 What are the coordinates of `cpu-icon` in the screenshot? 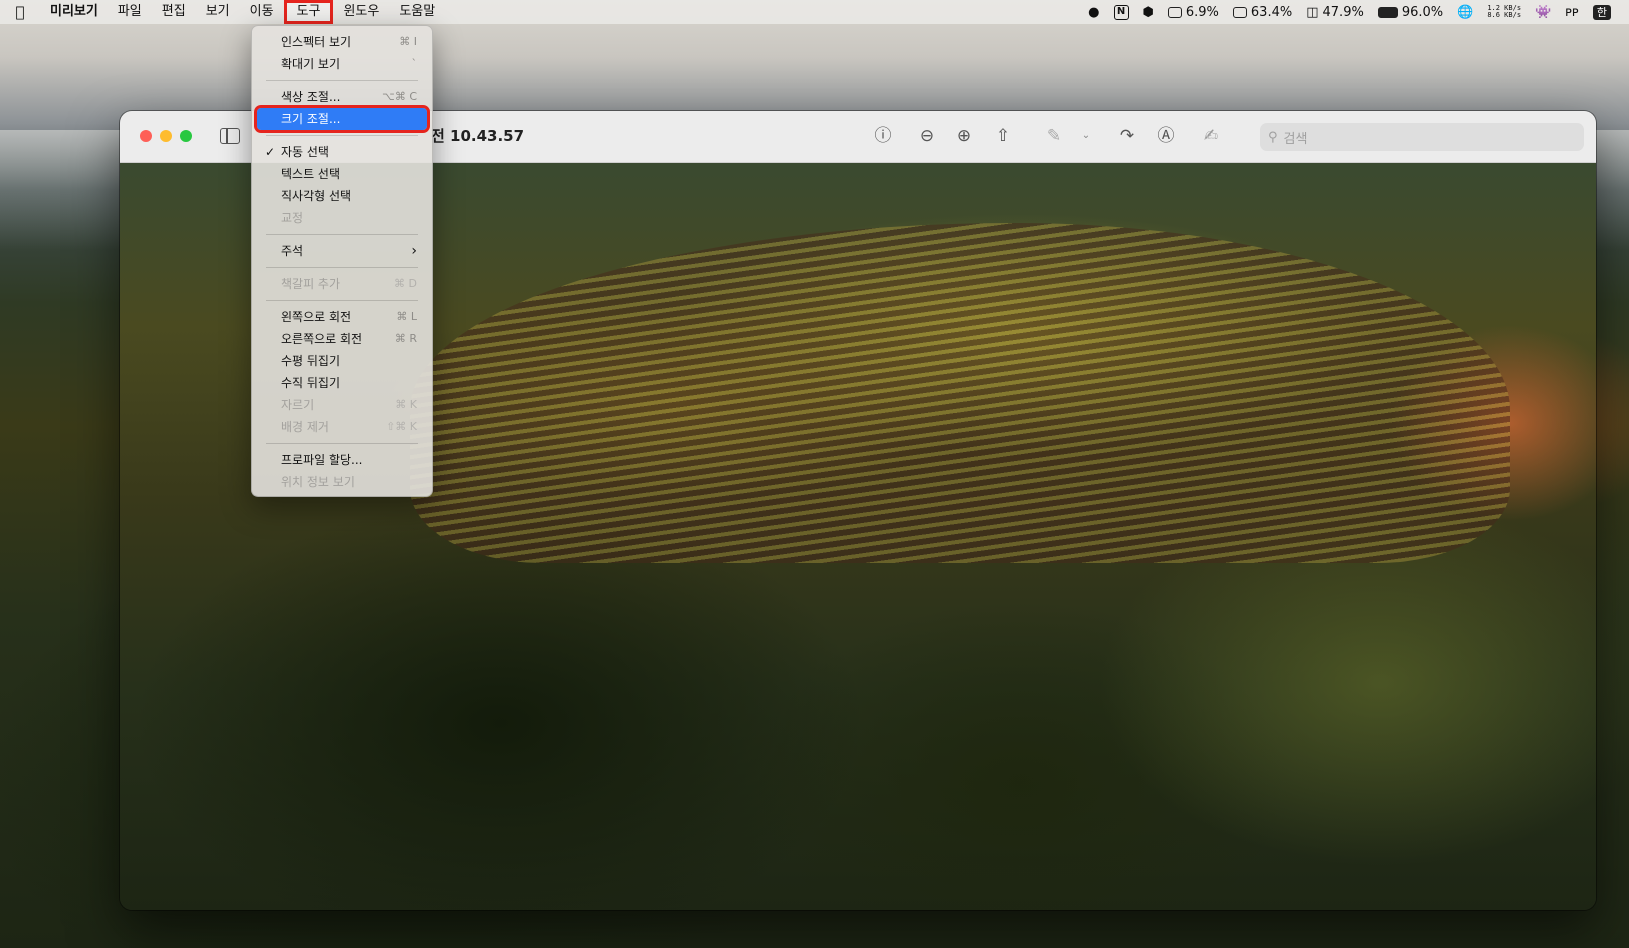 It's located at (1174, 12).